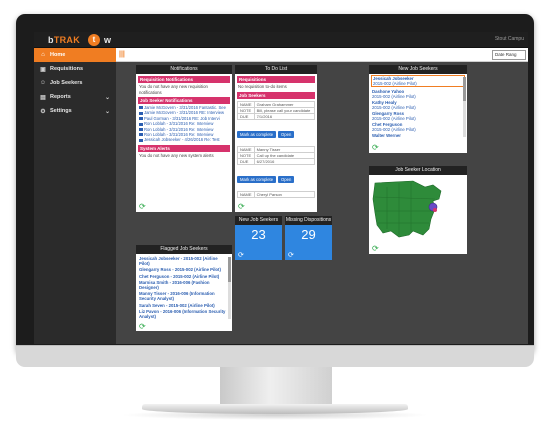 This screenshot has height=427, width=550. Describe the element at coordinates (184, 276) in the screenshot. I see `list-item: Chet Ferguson - 2015-002 (Airline Pilot)` at that location.